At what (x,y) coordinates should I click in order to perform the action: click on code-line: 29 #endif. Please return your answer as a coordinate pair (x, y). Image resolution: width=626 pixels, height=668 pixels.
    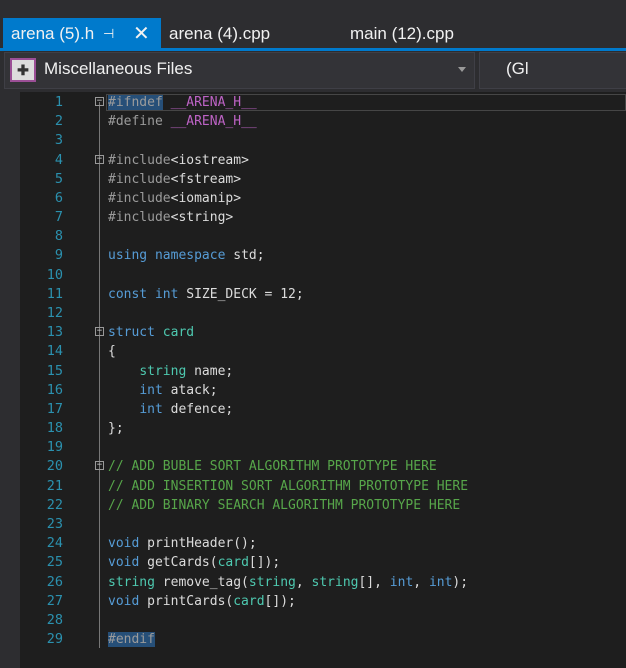
    Looking at the image, I should click on (323, 639).